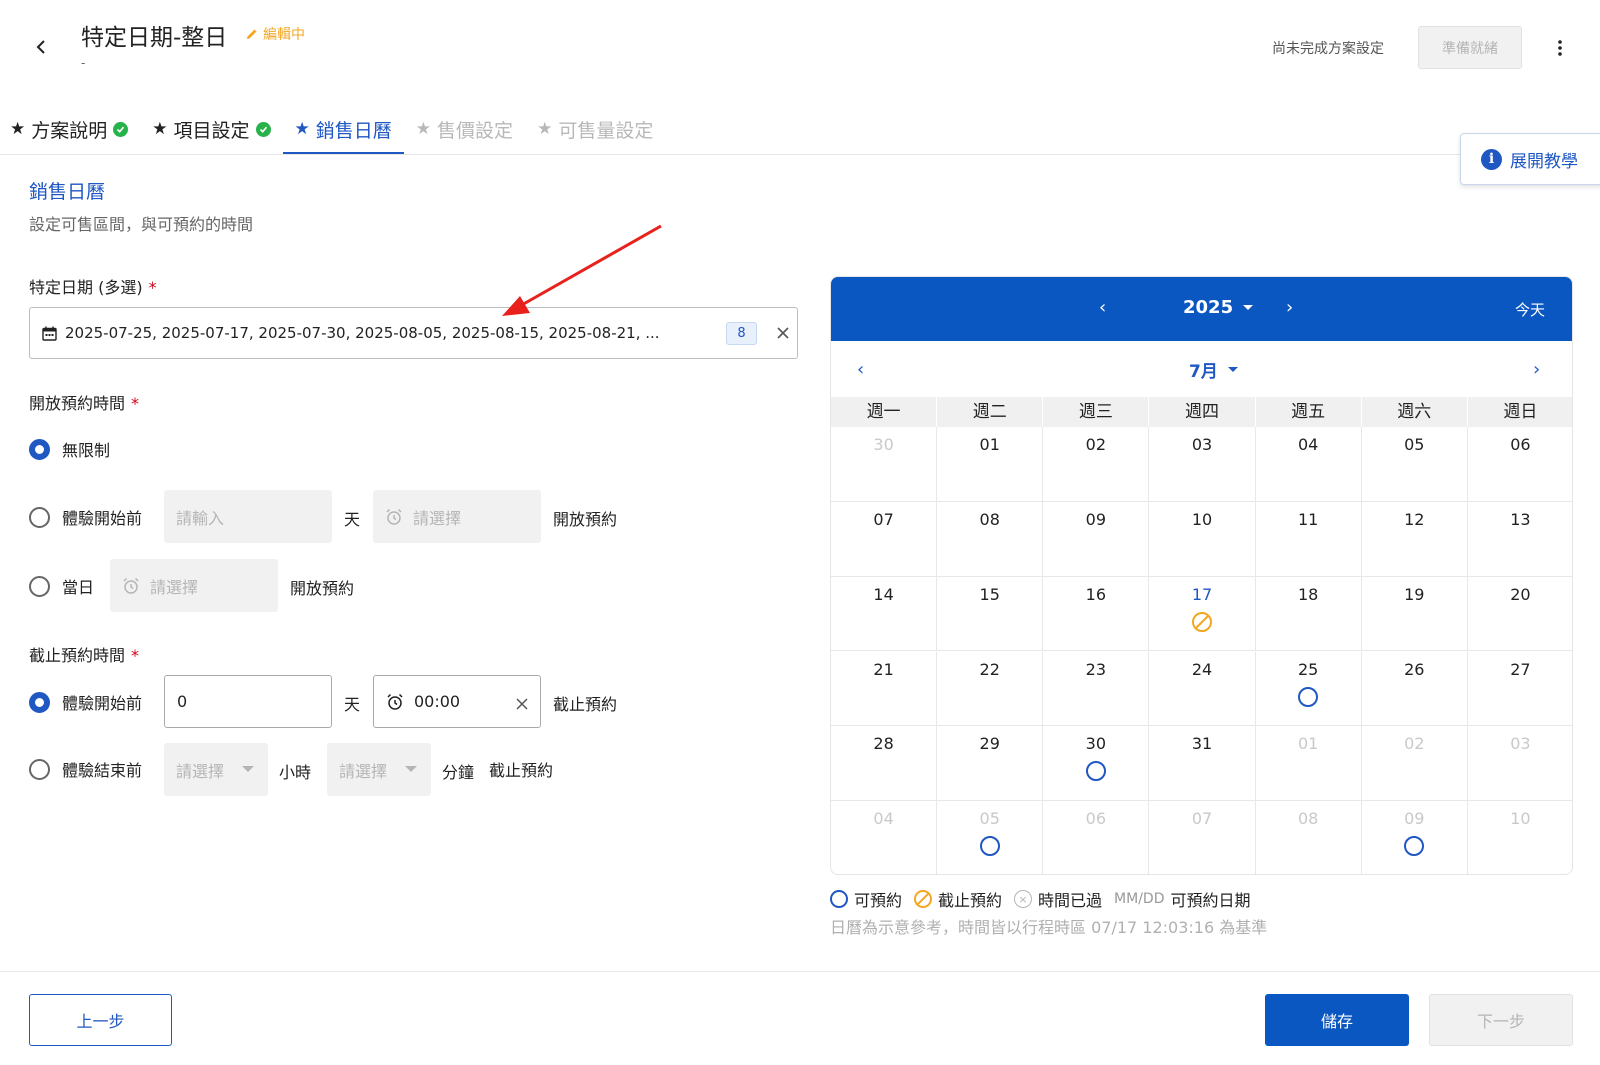 This screenshot has height=1065, width=1600. What do you see at coordinates (1208, 307) in the screenshot?
I see `year-label: 2025` at bounding box center [1208, 307].